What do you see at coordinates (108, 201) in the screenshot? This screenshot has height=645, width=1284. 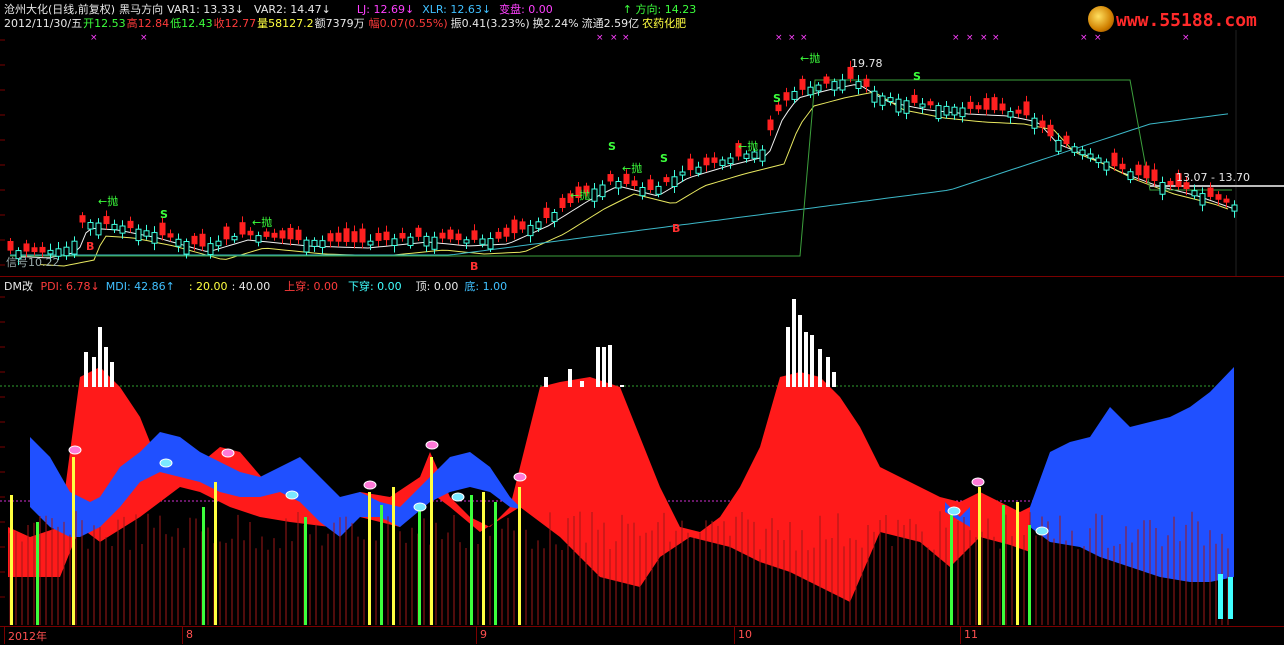 I see `throw-marker: ←抛` at bounding box center [108, 201].